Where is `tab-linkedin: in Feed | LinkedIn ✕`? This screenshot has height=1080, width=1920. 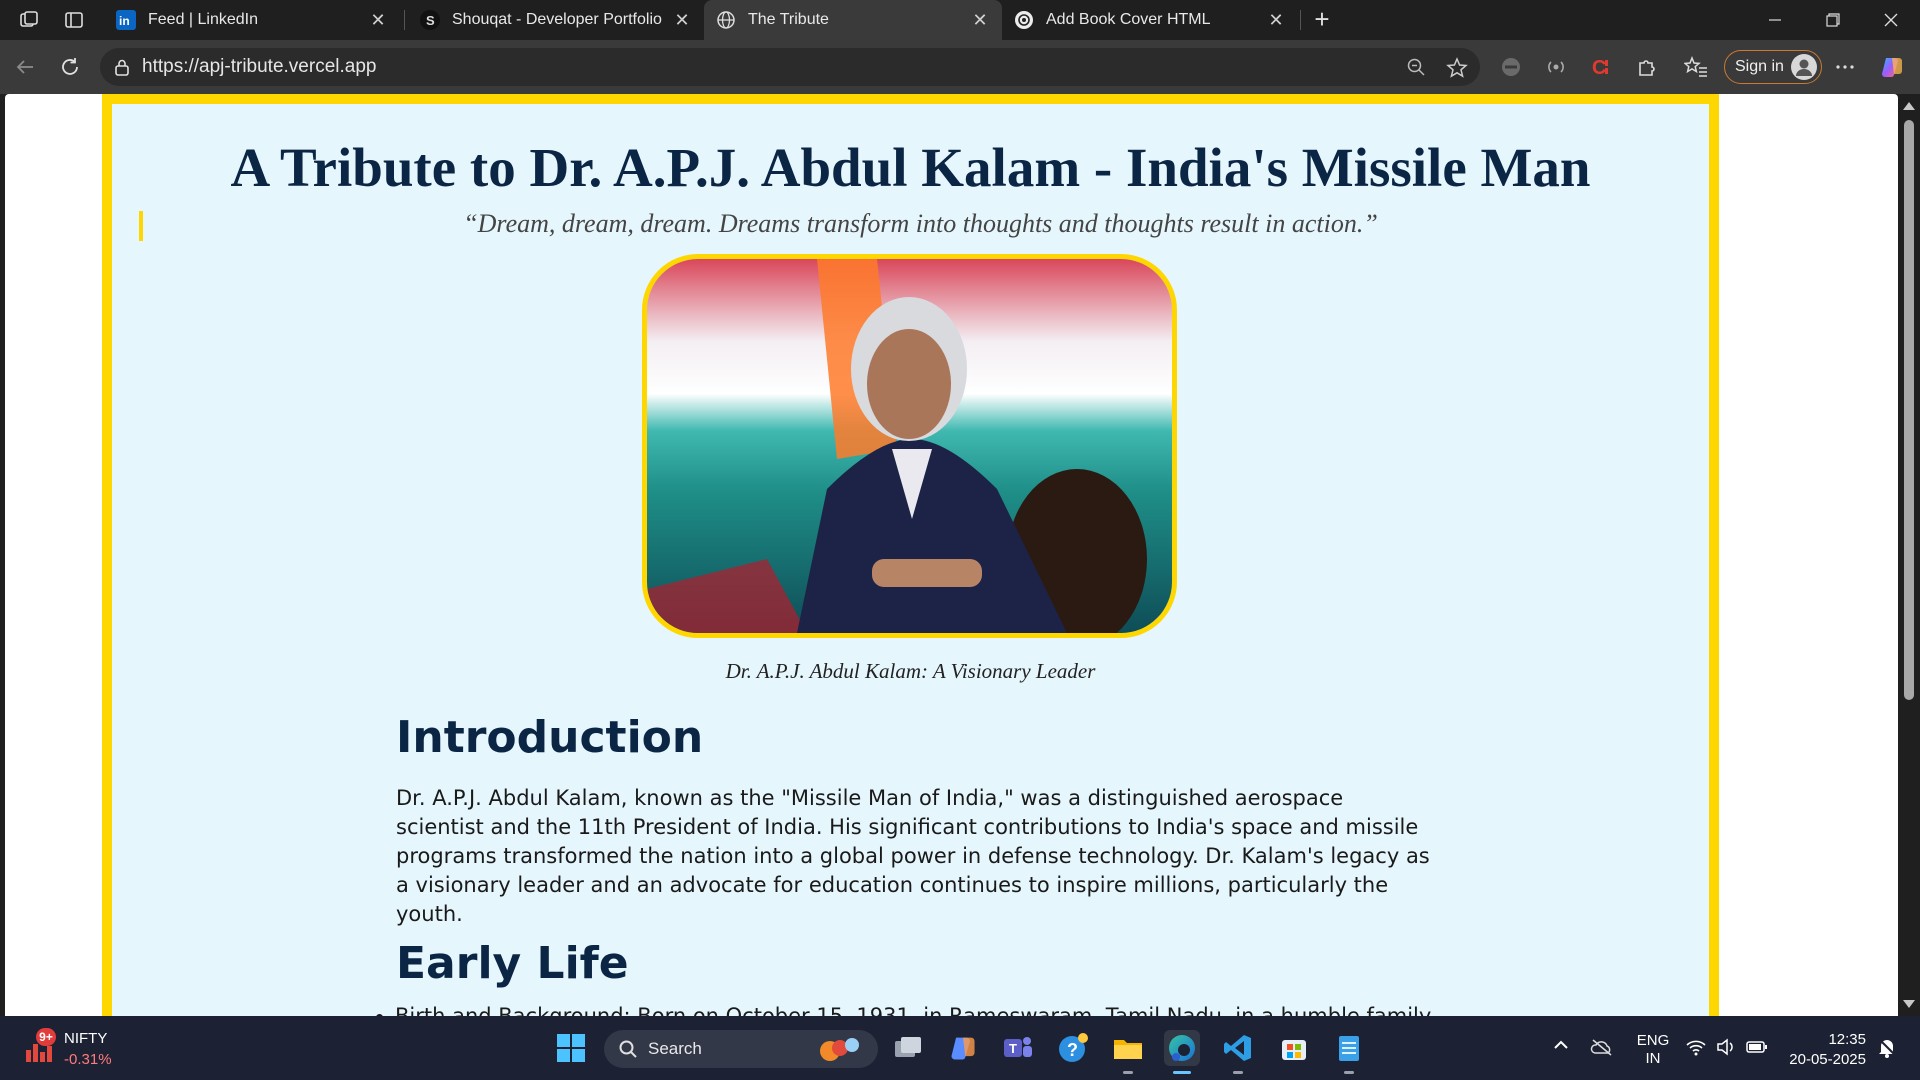 tab-linkedin: in Feed | LinkedIn ✕ is located at coordinates (252, 20).